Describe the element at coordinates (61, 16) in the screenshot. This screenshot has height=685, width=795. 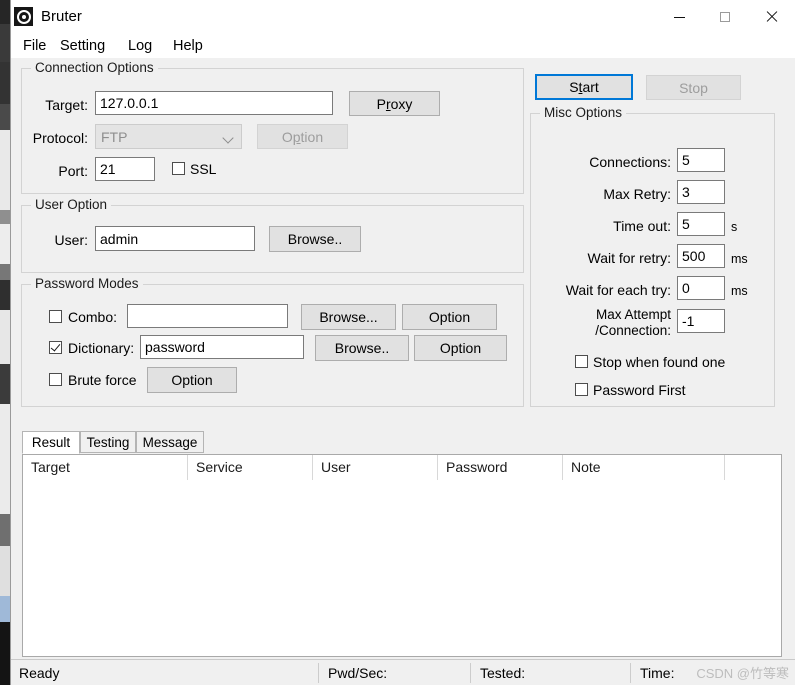
I see `window-title: Bruter` at that location.